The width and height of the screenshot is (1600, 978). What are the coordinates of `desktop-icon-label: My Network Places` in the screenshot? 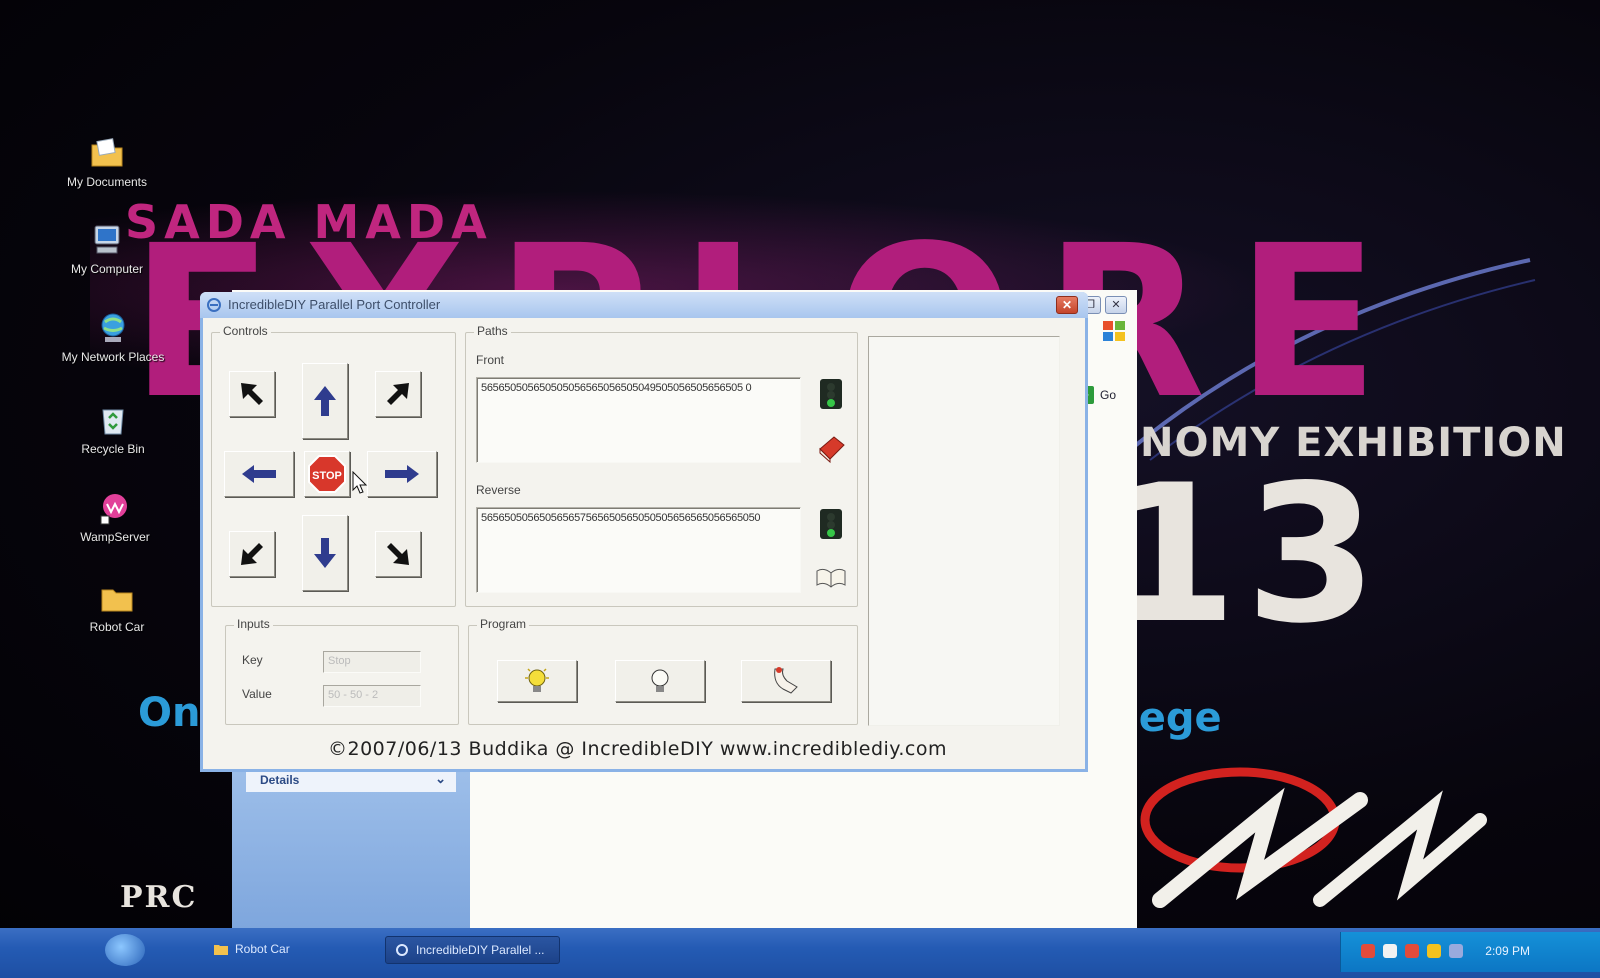 It's located at (113, 357).